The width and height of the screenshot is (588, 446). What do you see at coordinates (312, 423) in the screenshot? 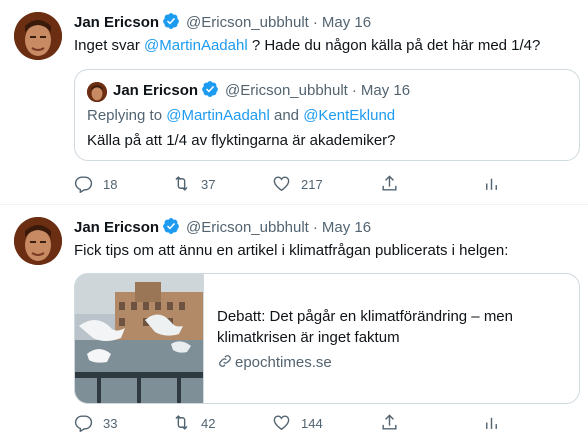
I see `like-count: 144` at bounding box center [312, 423].